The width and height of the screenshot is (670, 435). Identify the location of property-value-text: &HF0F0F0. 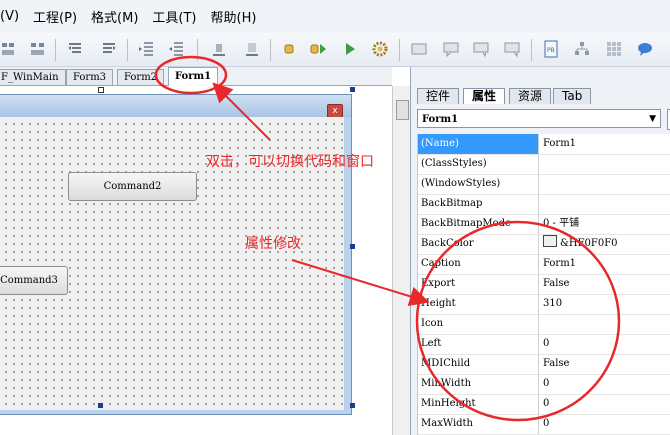
(589, 243).